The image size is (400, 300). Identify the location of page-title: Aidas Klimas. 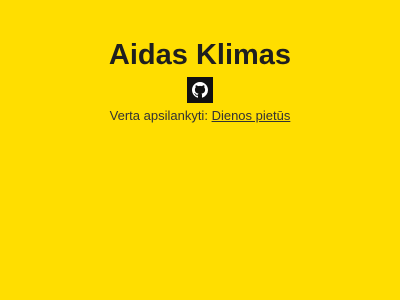
(200, 55).